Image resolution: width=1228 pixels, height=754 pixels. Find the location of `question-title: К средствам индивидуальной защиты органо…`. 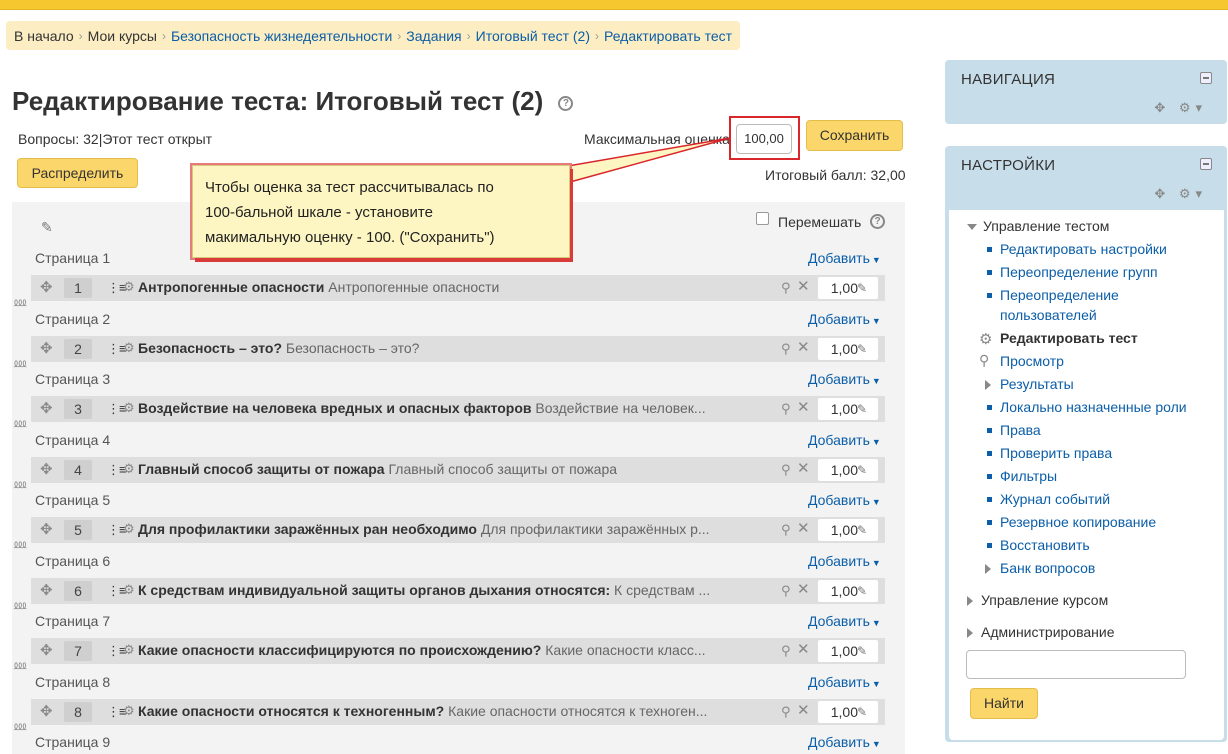

question-title: К средствам индивидуальной защиты органо… is located at coordinates (424, 590).